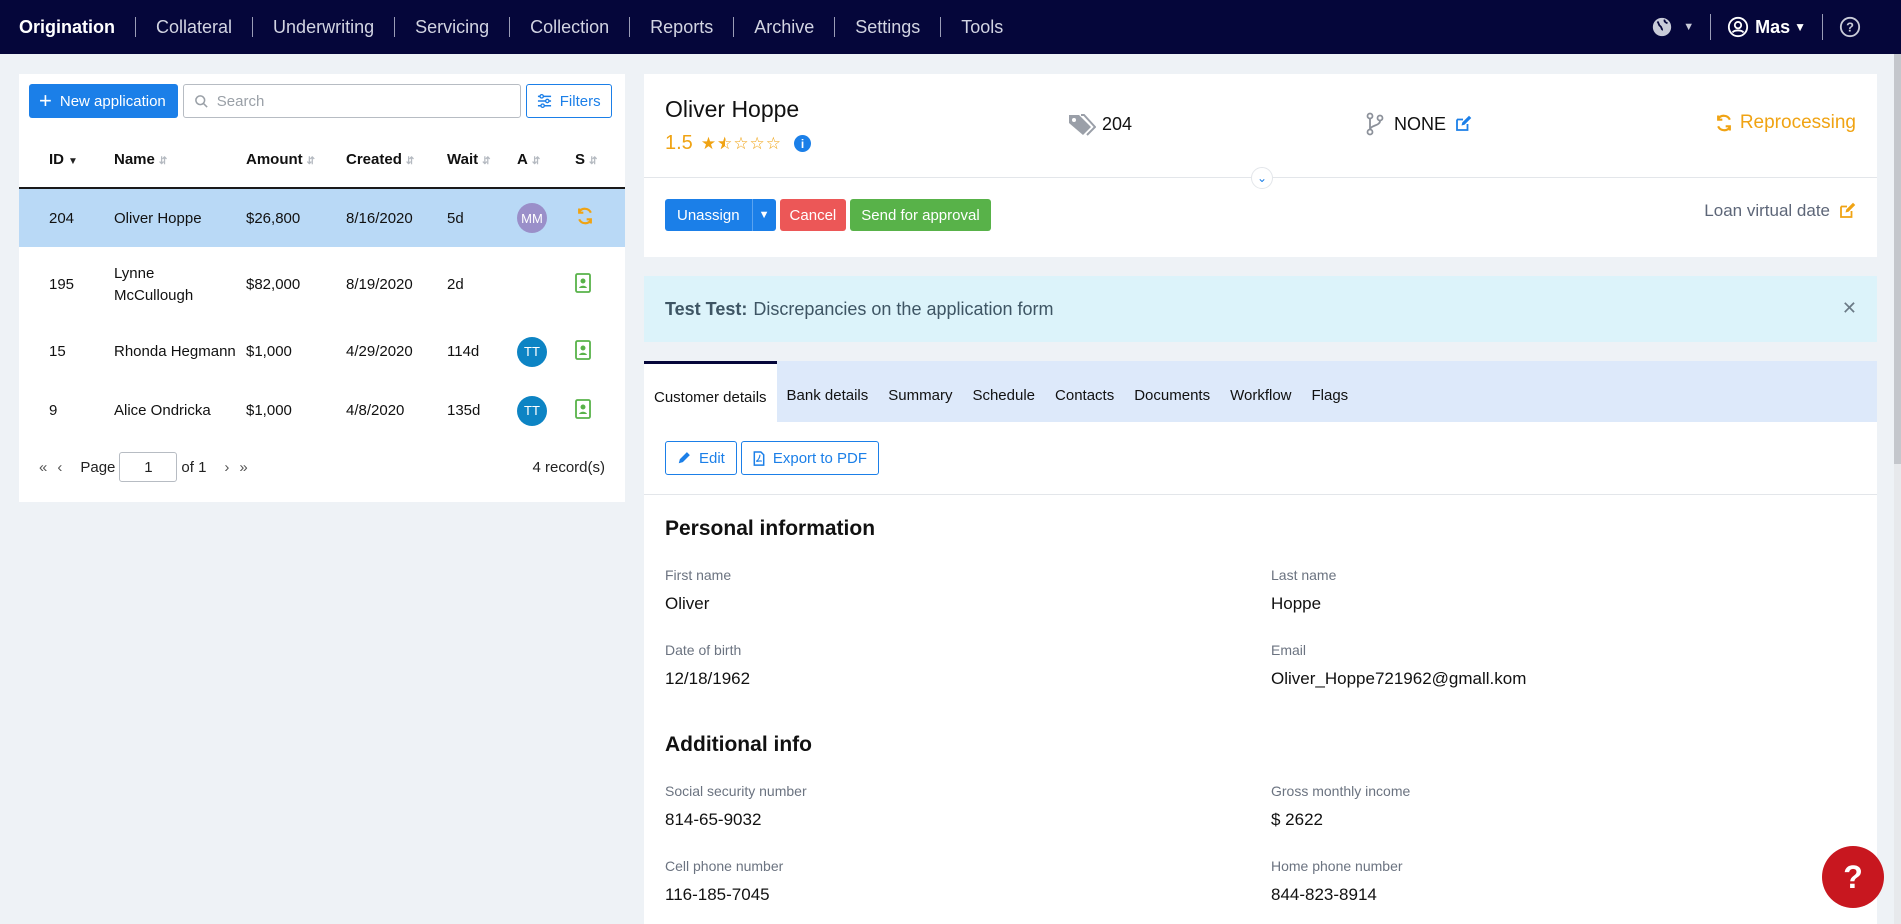 This screenshot has width=1901, height=924. Describe the element at coordinates (1850, 27) in the screenshot. I see `help-circle-icon: ?` at that location.